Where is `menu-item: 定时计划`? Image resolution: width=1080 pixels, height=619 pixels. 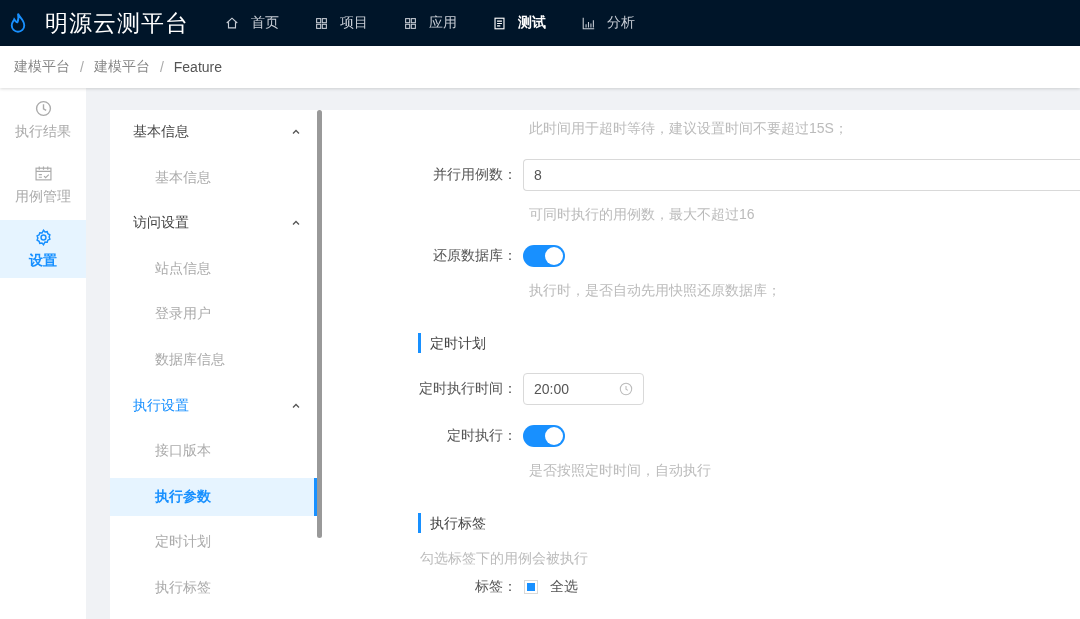
menu-item: 定时计划 is located at coordinates (213, 542).